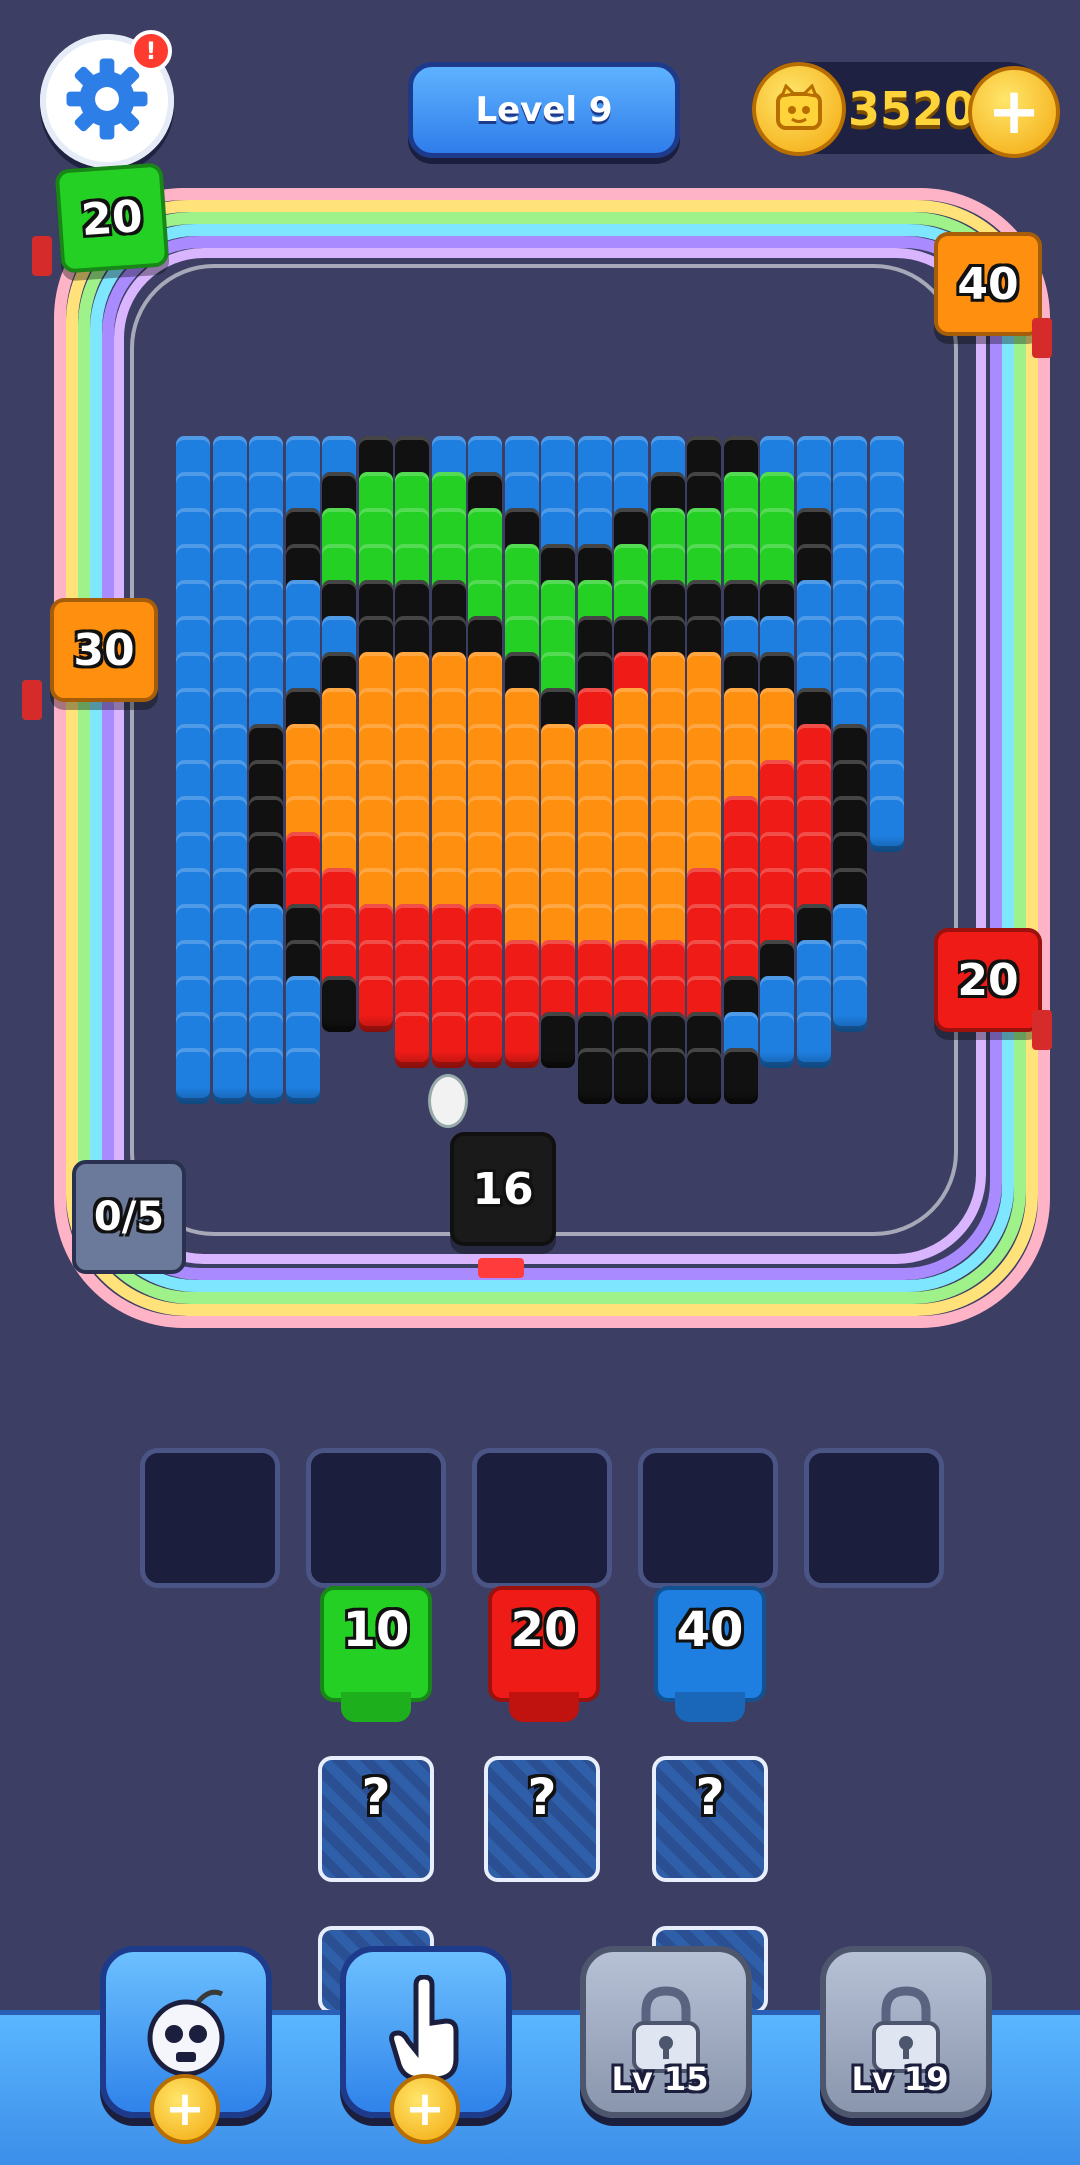  What do you see at coordinates (988, 980) in the screenshot?
I see `track-shooter-red: 20` at bounding box center [988, 980].